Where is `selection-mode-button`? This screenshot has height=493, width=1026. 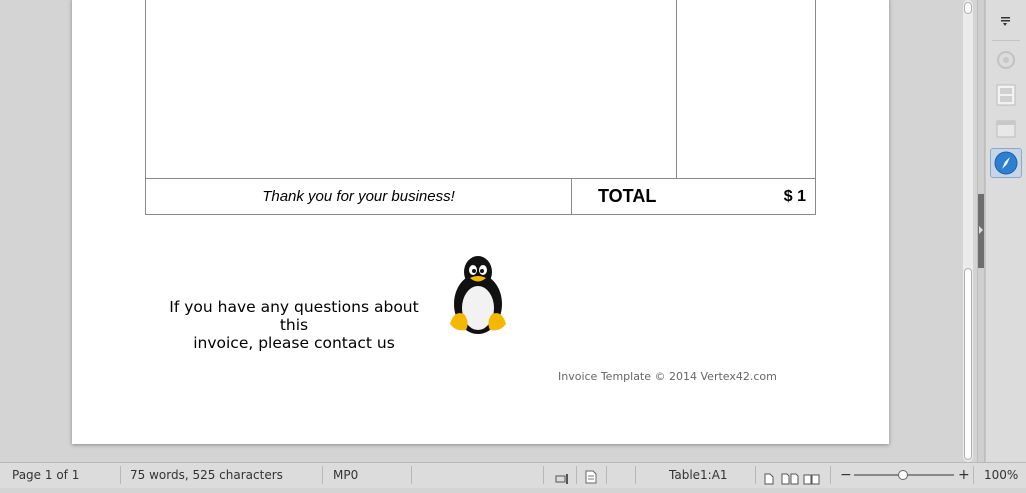
selection-mode-button is located at coordinates (562, 476).